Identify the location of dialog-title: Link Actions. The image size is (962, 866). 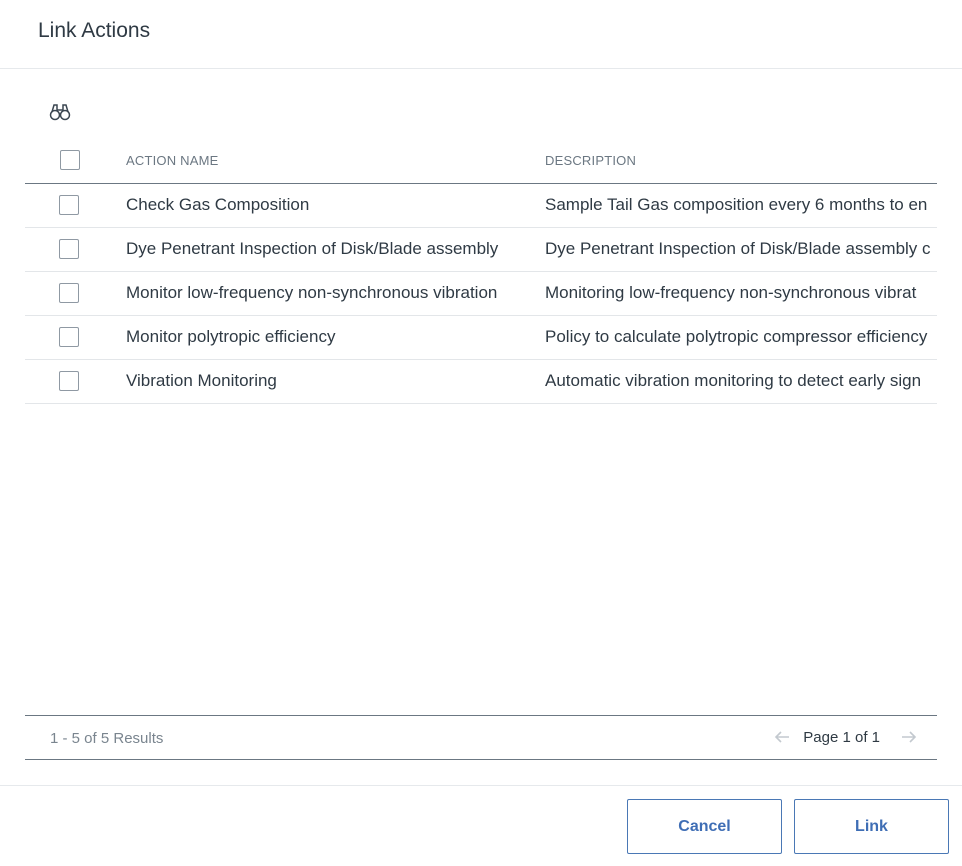
(94, 30).